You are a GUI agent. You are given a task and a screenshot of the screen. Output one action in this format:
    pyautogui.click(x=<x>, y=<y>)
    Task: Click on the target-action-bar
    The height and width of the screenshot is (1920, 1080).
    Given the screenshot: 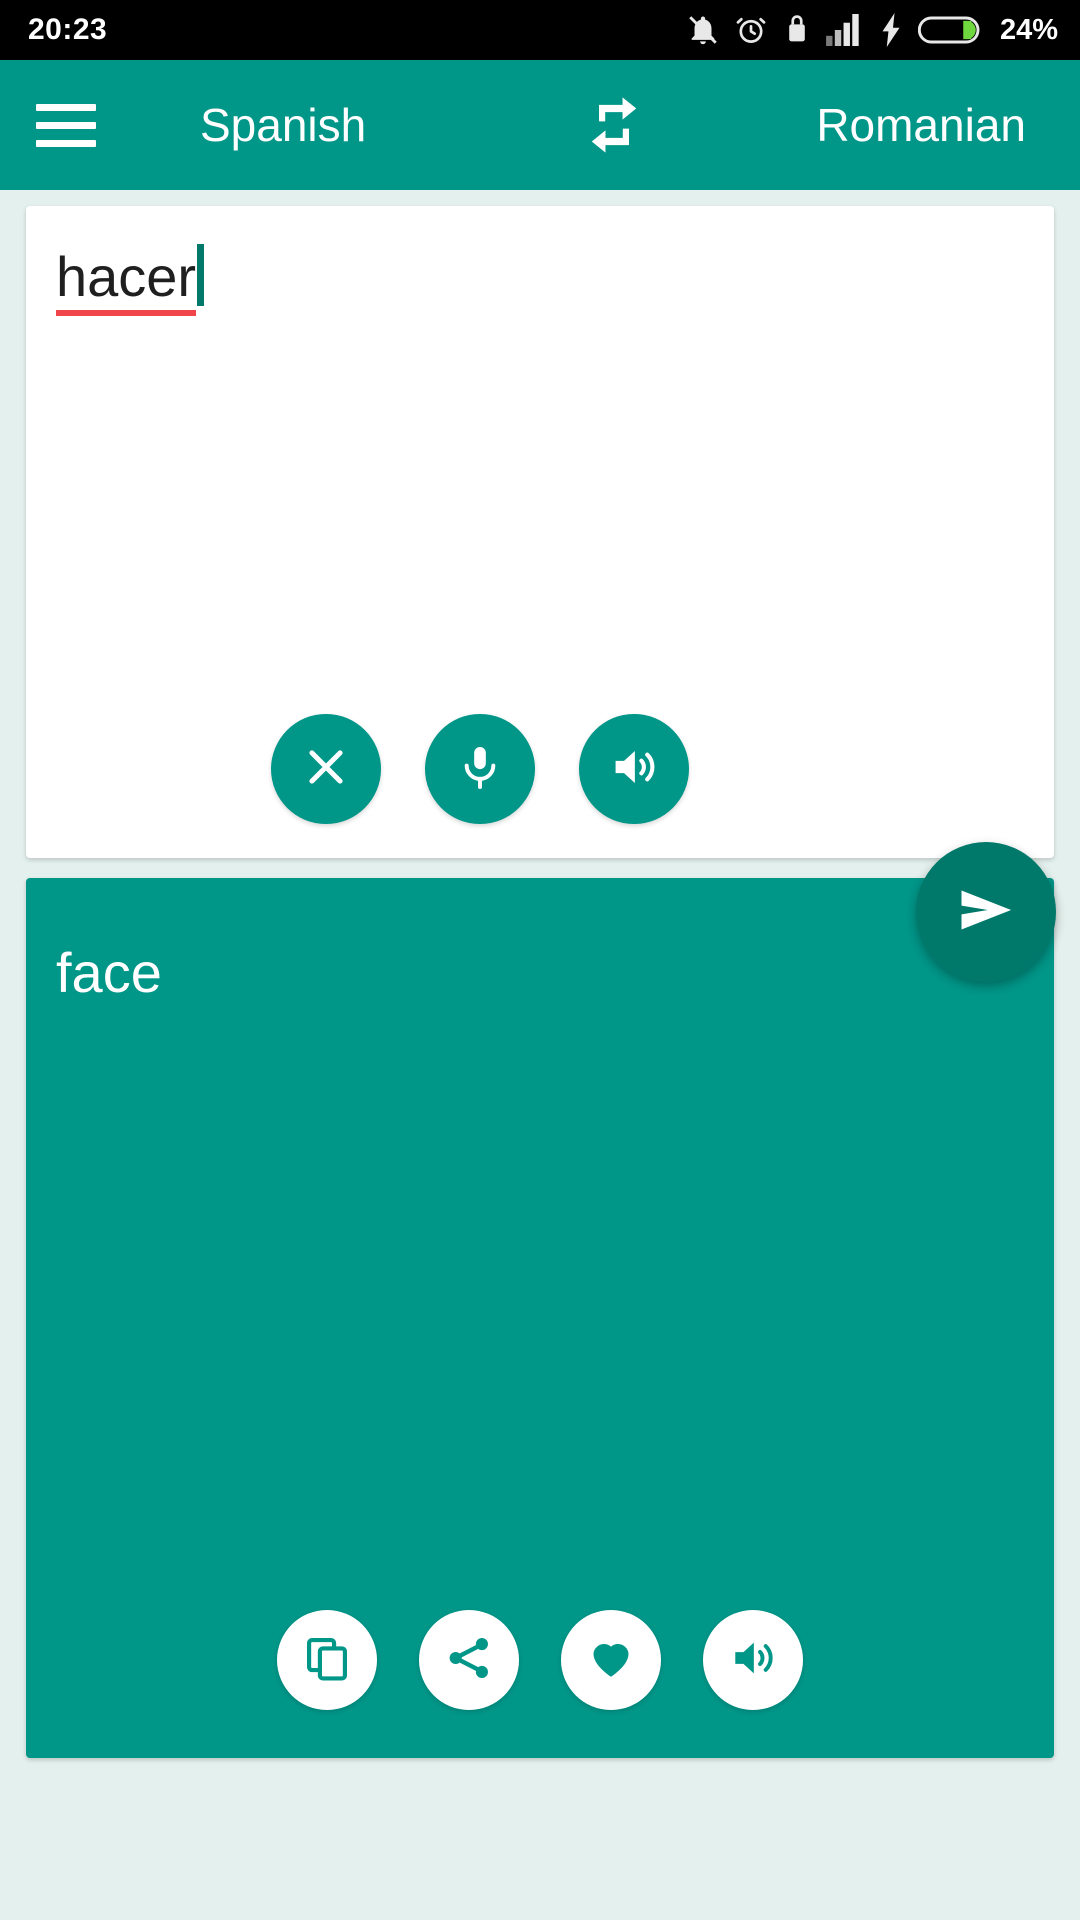 What is the action you would take?
    pyautogui.click(x=540, y=1660)
    